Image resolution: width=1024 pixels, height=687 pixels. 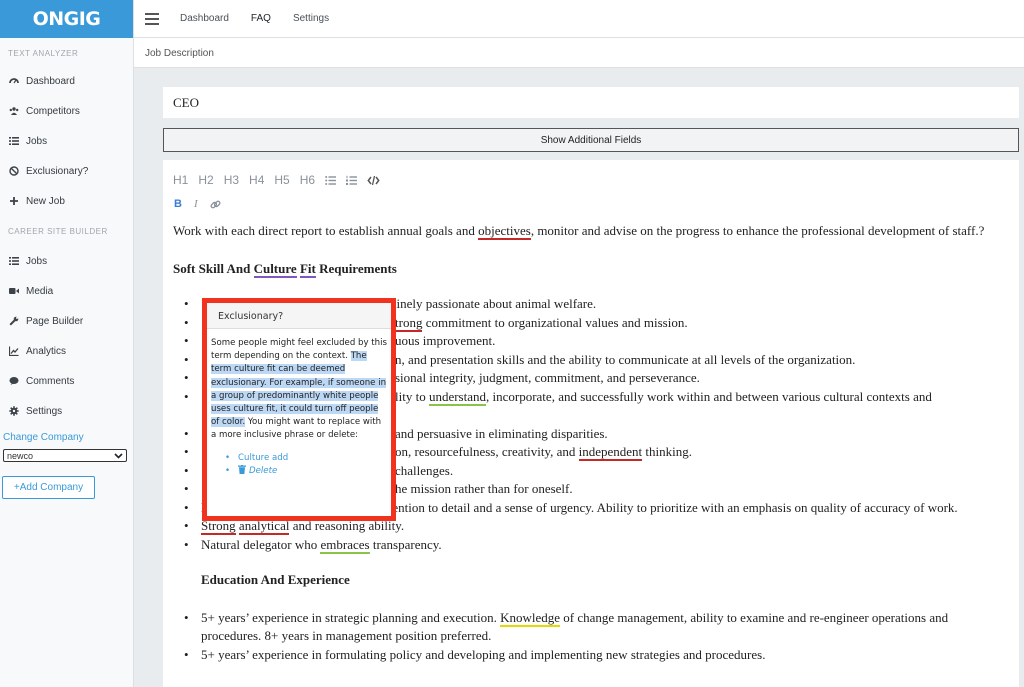 I want to click on sidebar-item-cs-jobs: Jobs, so click(x=66, y=261).